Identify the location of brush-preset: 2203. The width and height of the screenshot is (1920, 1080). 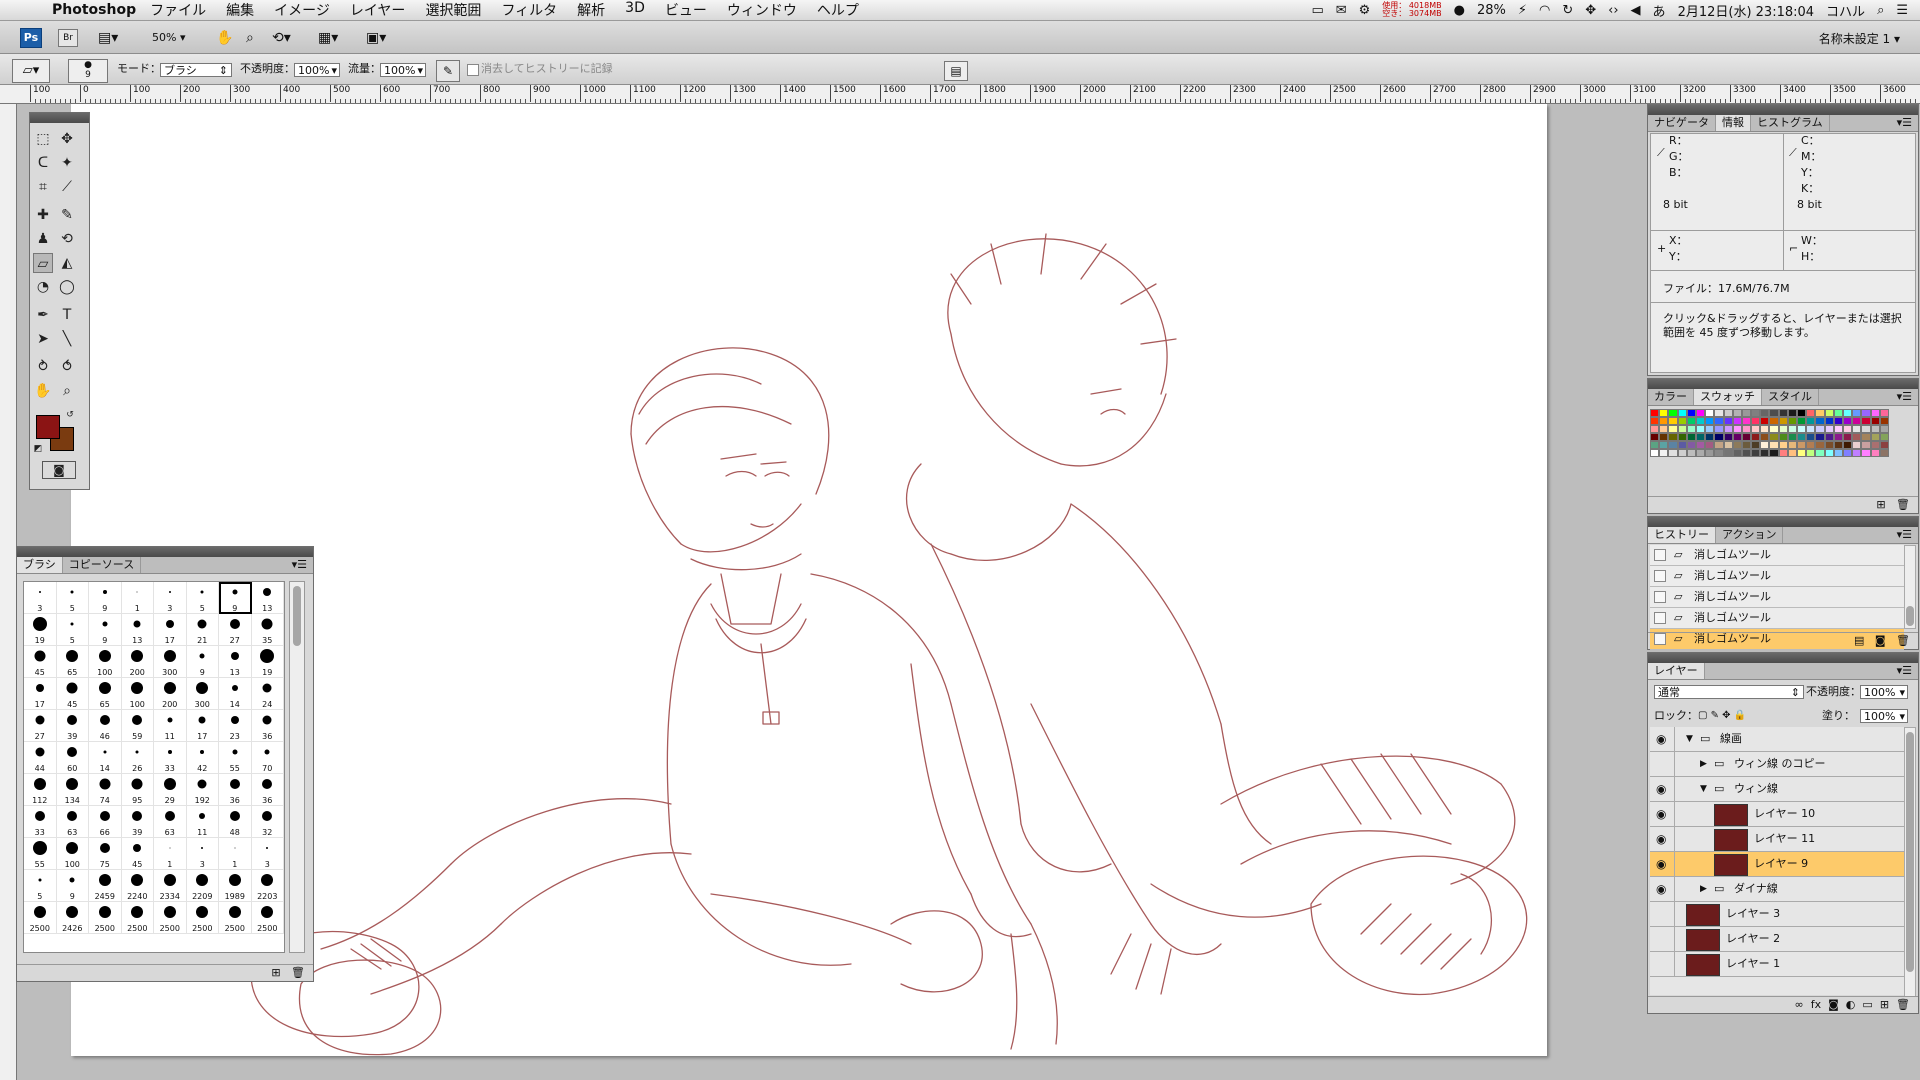
(267, 886).